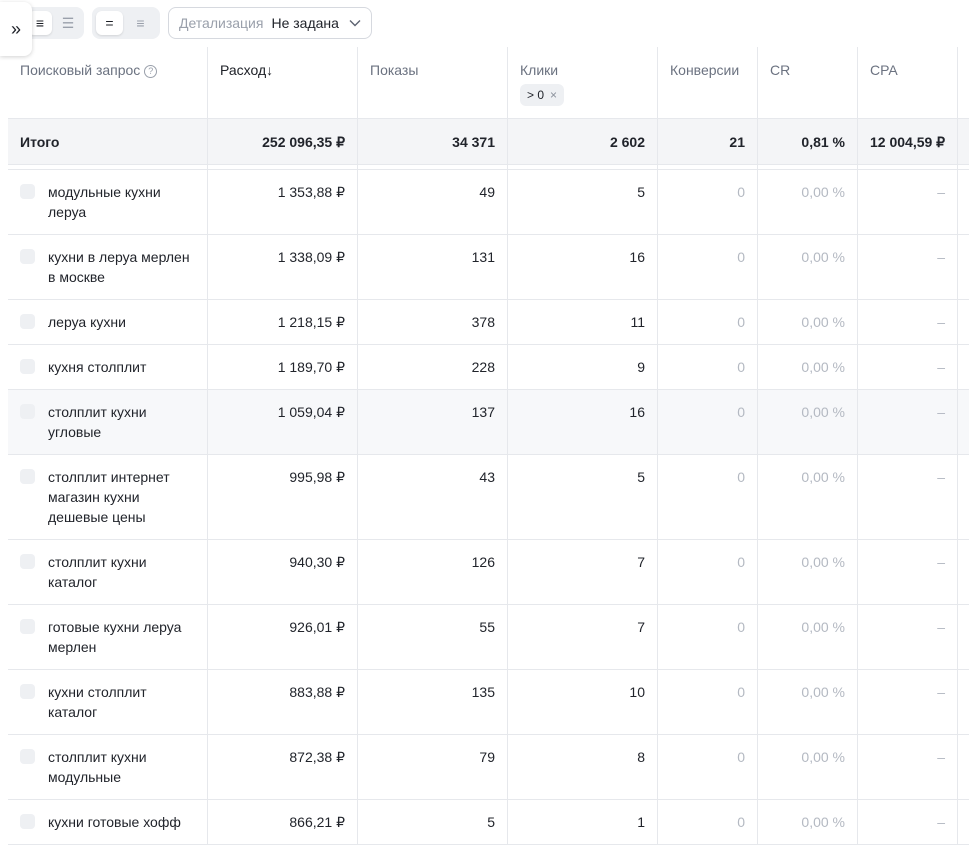 Image resolution: width=969 pixels, height=858 pixels. Describe the element at coordinates (221, 23) in the screenshot. I see `detail-label: Детализация` at that location.